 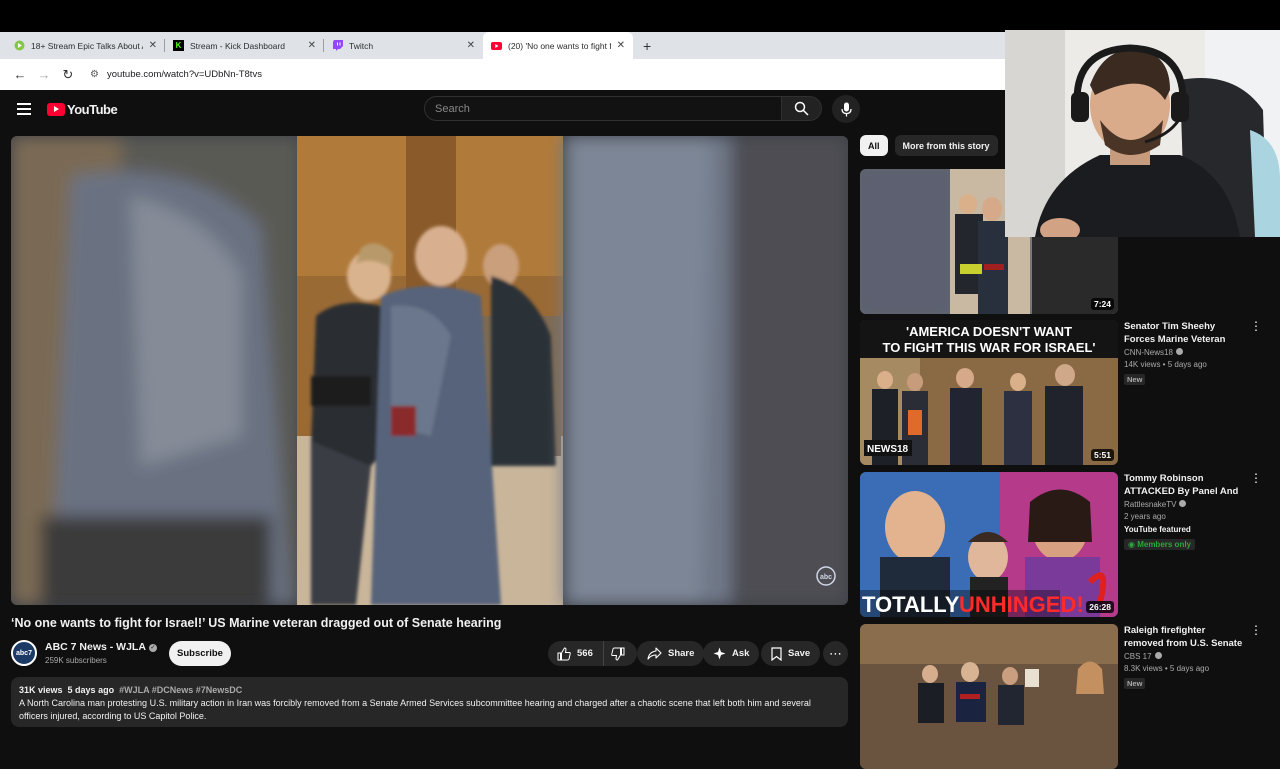 I want to click on video-duration: 26:28, so click(x=1100, y=607).